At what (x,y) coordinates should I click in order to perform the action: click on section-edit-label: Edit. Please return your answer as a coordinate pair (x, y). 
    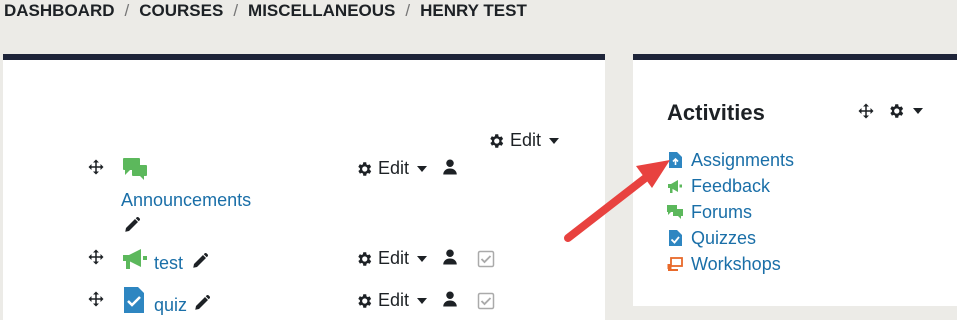
    Looking at the image, I should click on (526, 140).